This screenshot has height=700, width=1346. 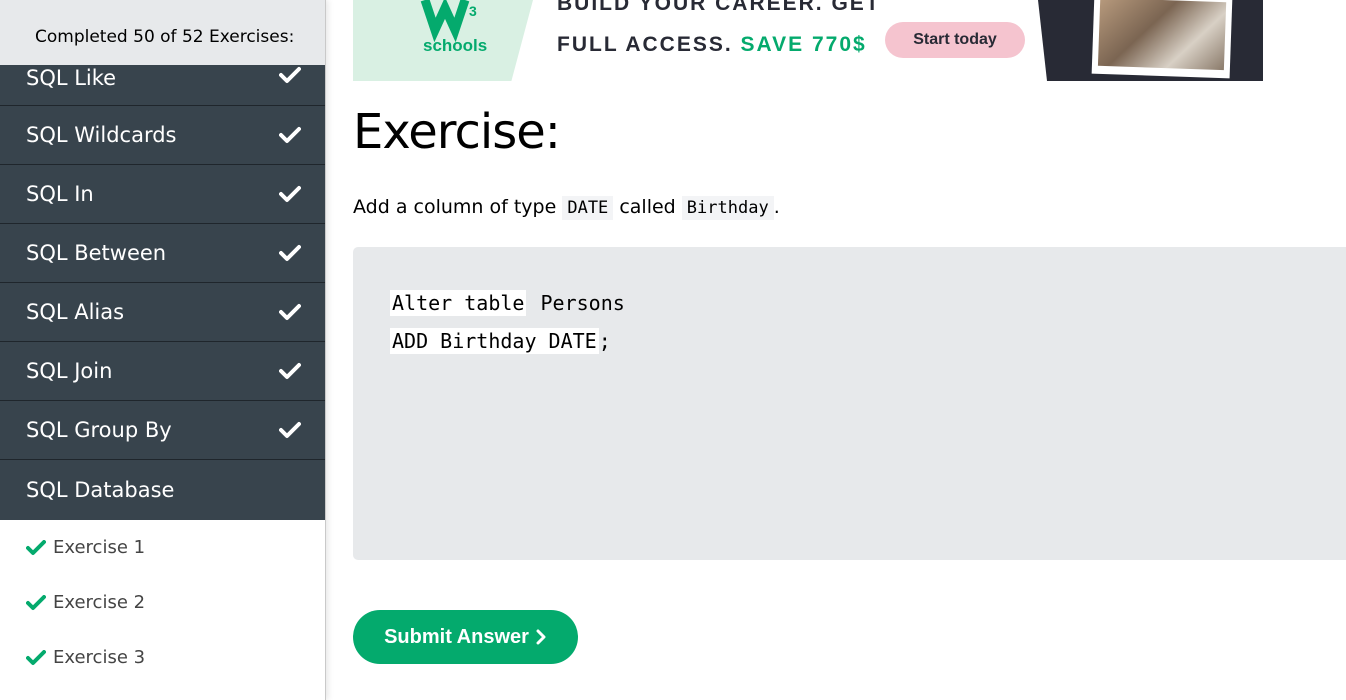 I want to click on exercise-label: Exercise 1, so click(x=99, y=547).